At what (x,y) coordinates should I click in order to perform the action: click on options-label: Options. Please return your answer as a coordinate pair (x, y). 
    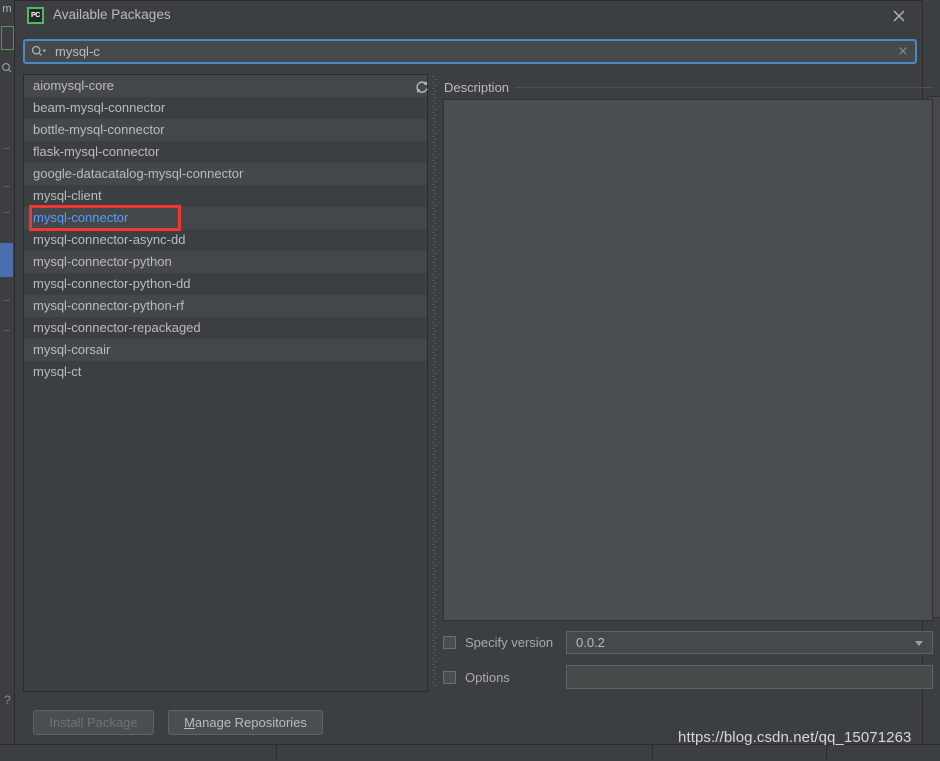
    Looking at the image, I should click on (487, 677).